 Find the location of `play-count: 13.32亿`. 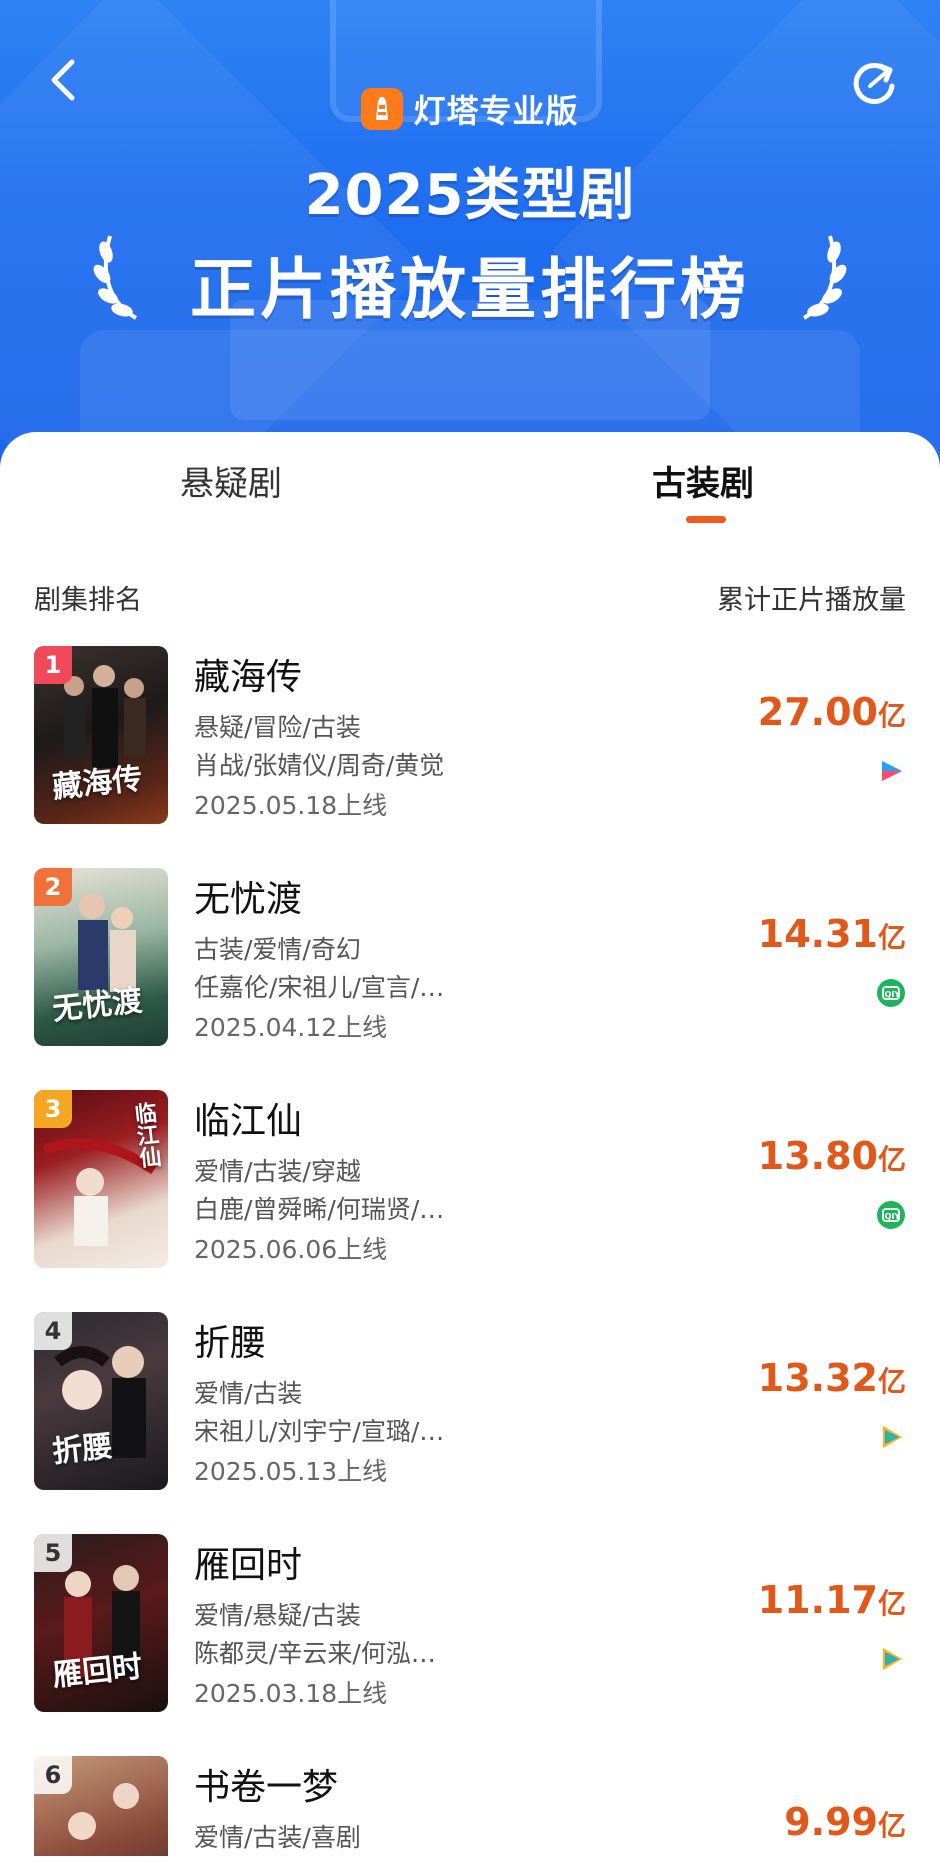

play-count: 13.32亿 is located at coordinates (832, 1378).